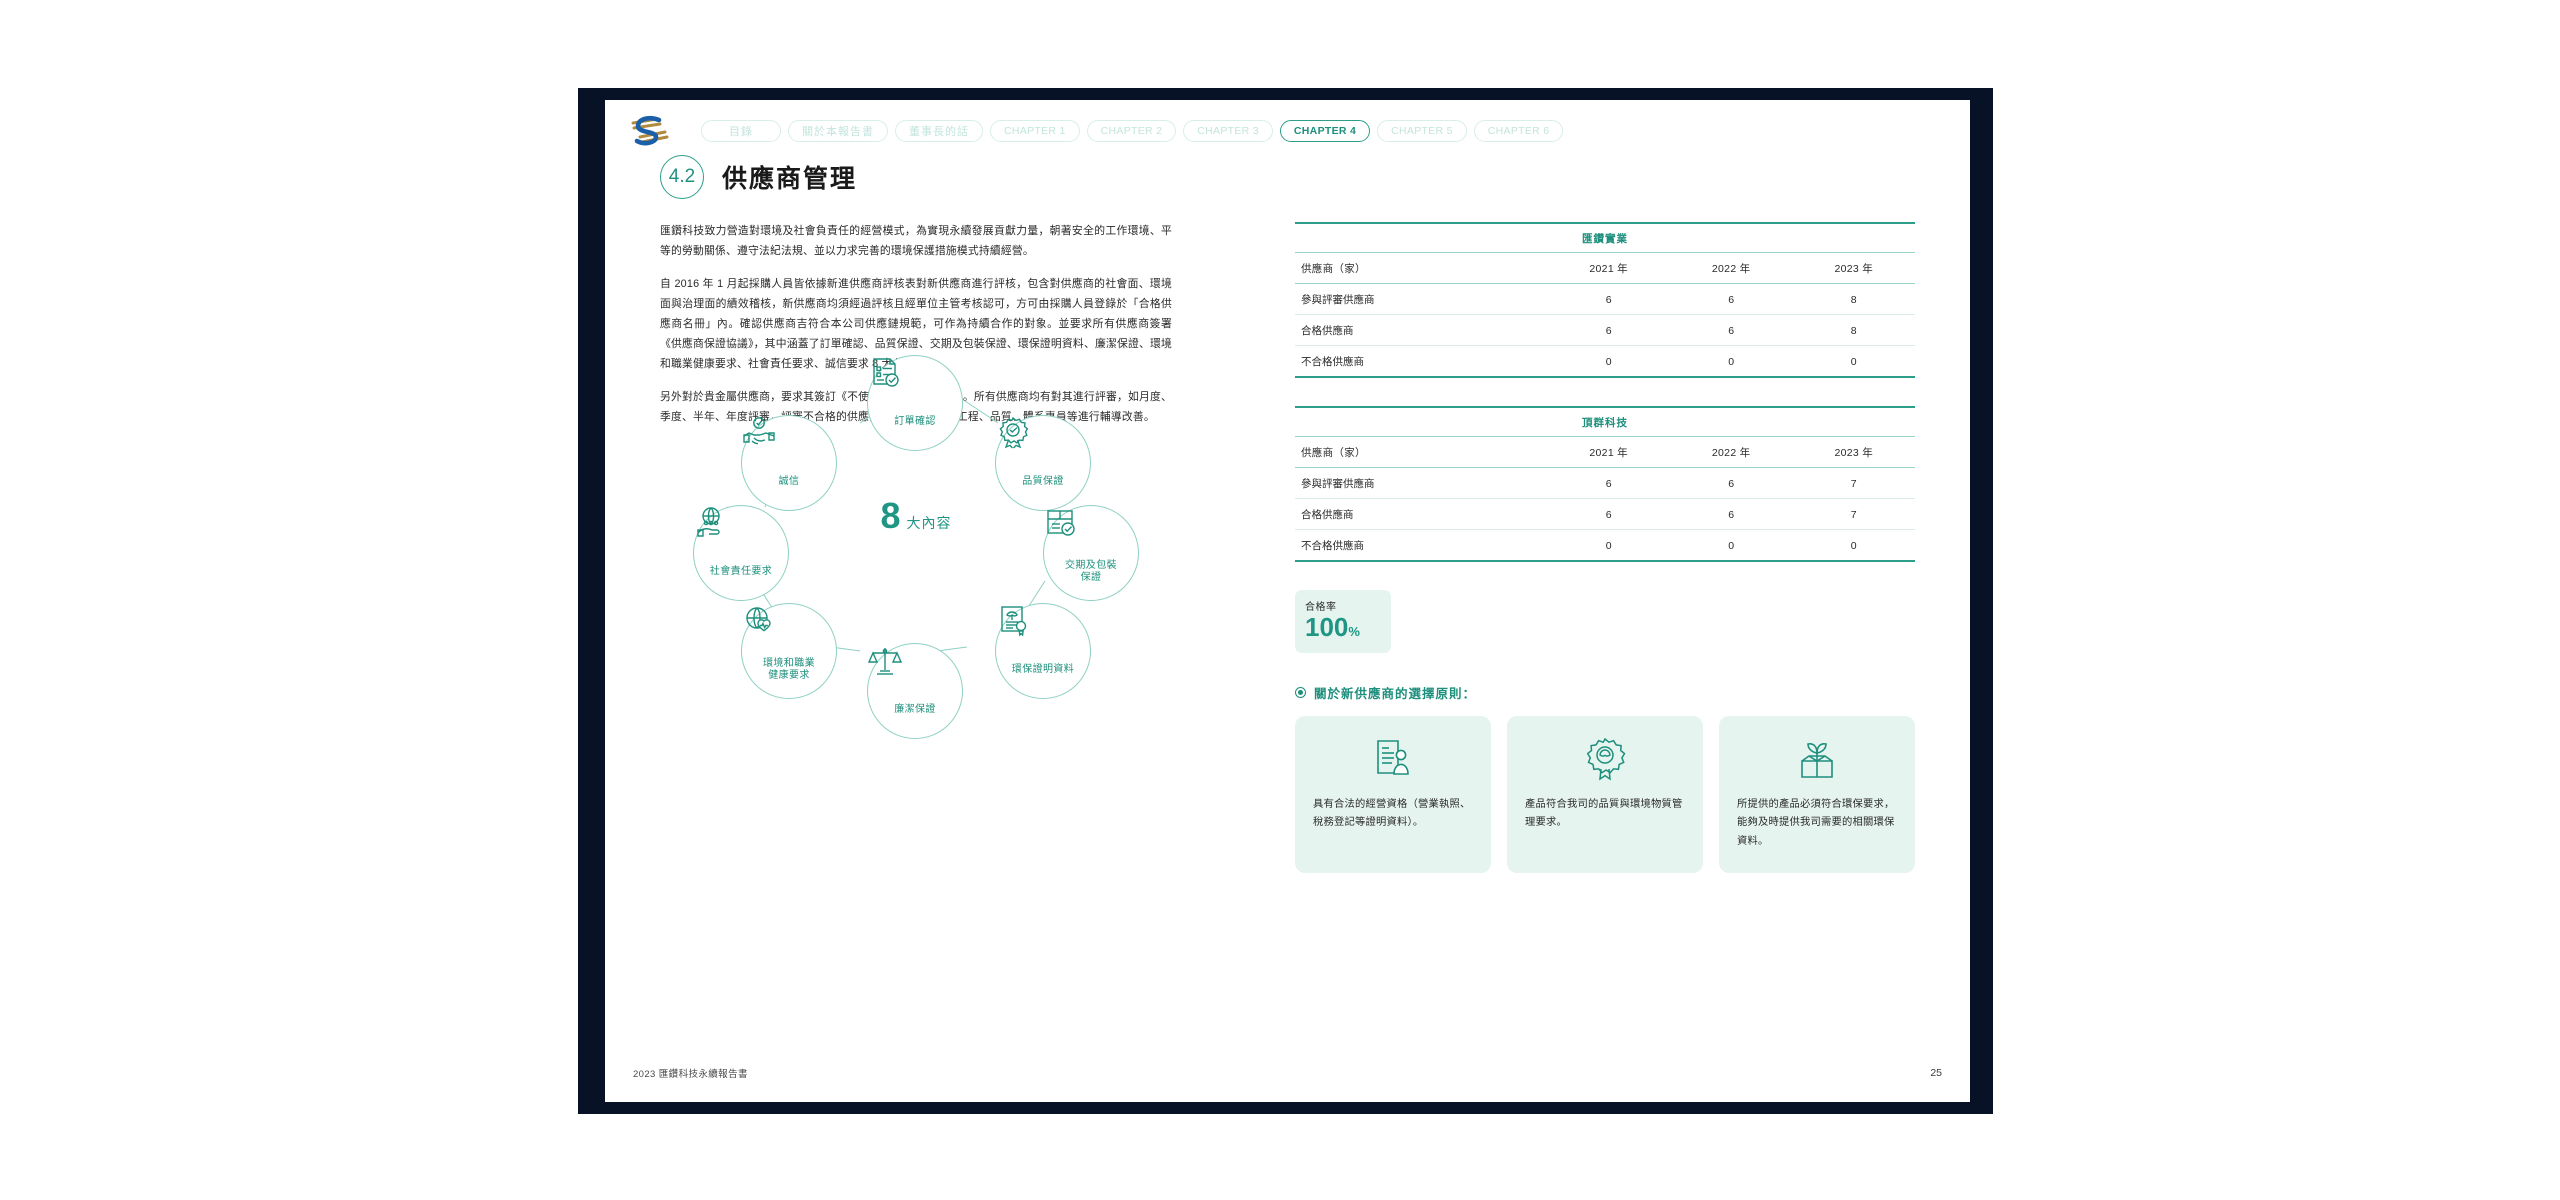 Image resolution: width=2560 pixels, height=1200 pixels. Describe the element at coordinates (838, 131) in the screenshot. I see `nav-tab-1: 關於本報告書` at that location.